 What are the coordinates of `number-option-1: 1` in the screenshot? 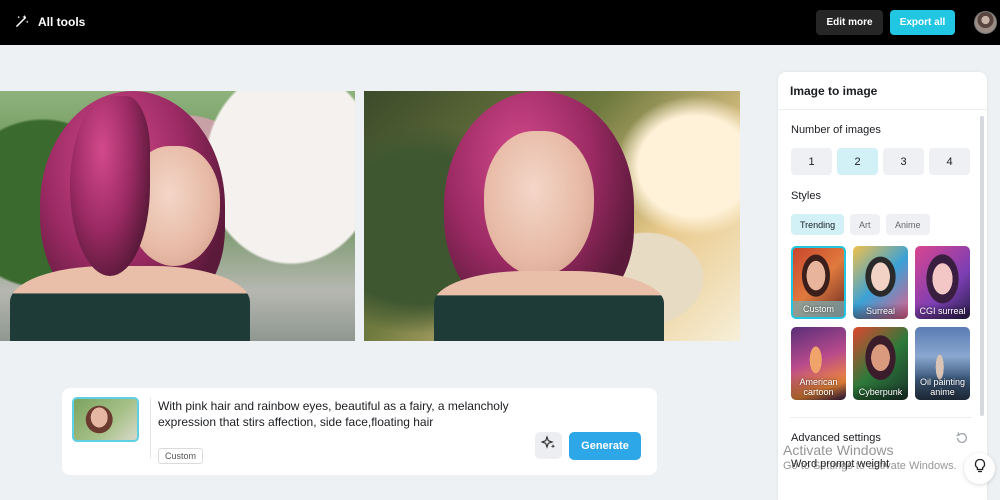 It's located at (811, 161).